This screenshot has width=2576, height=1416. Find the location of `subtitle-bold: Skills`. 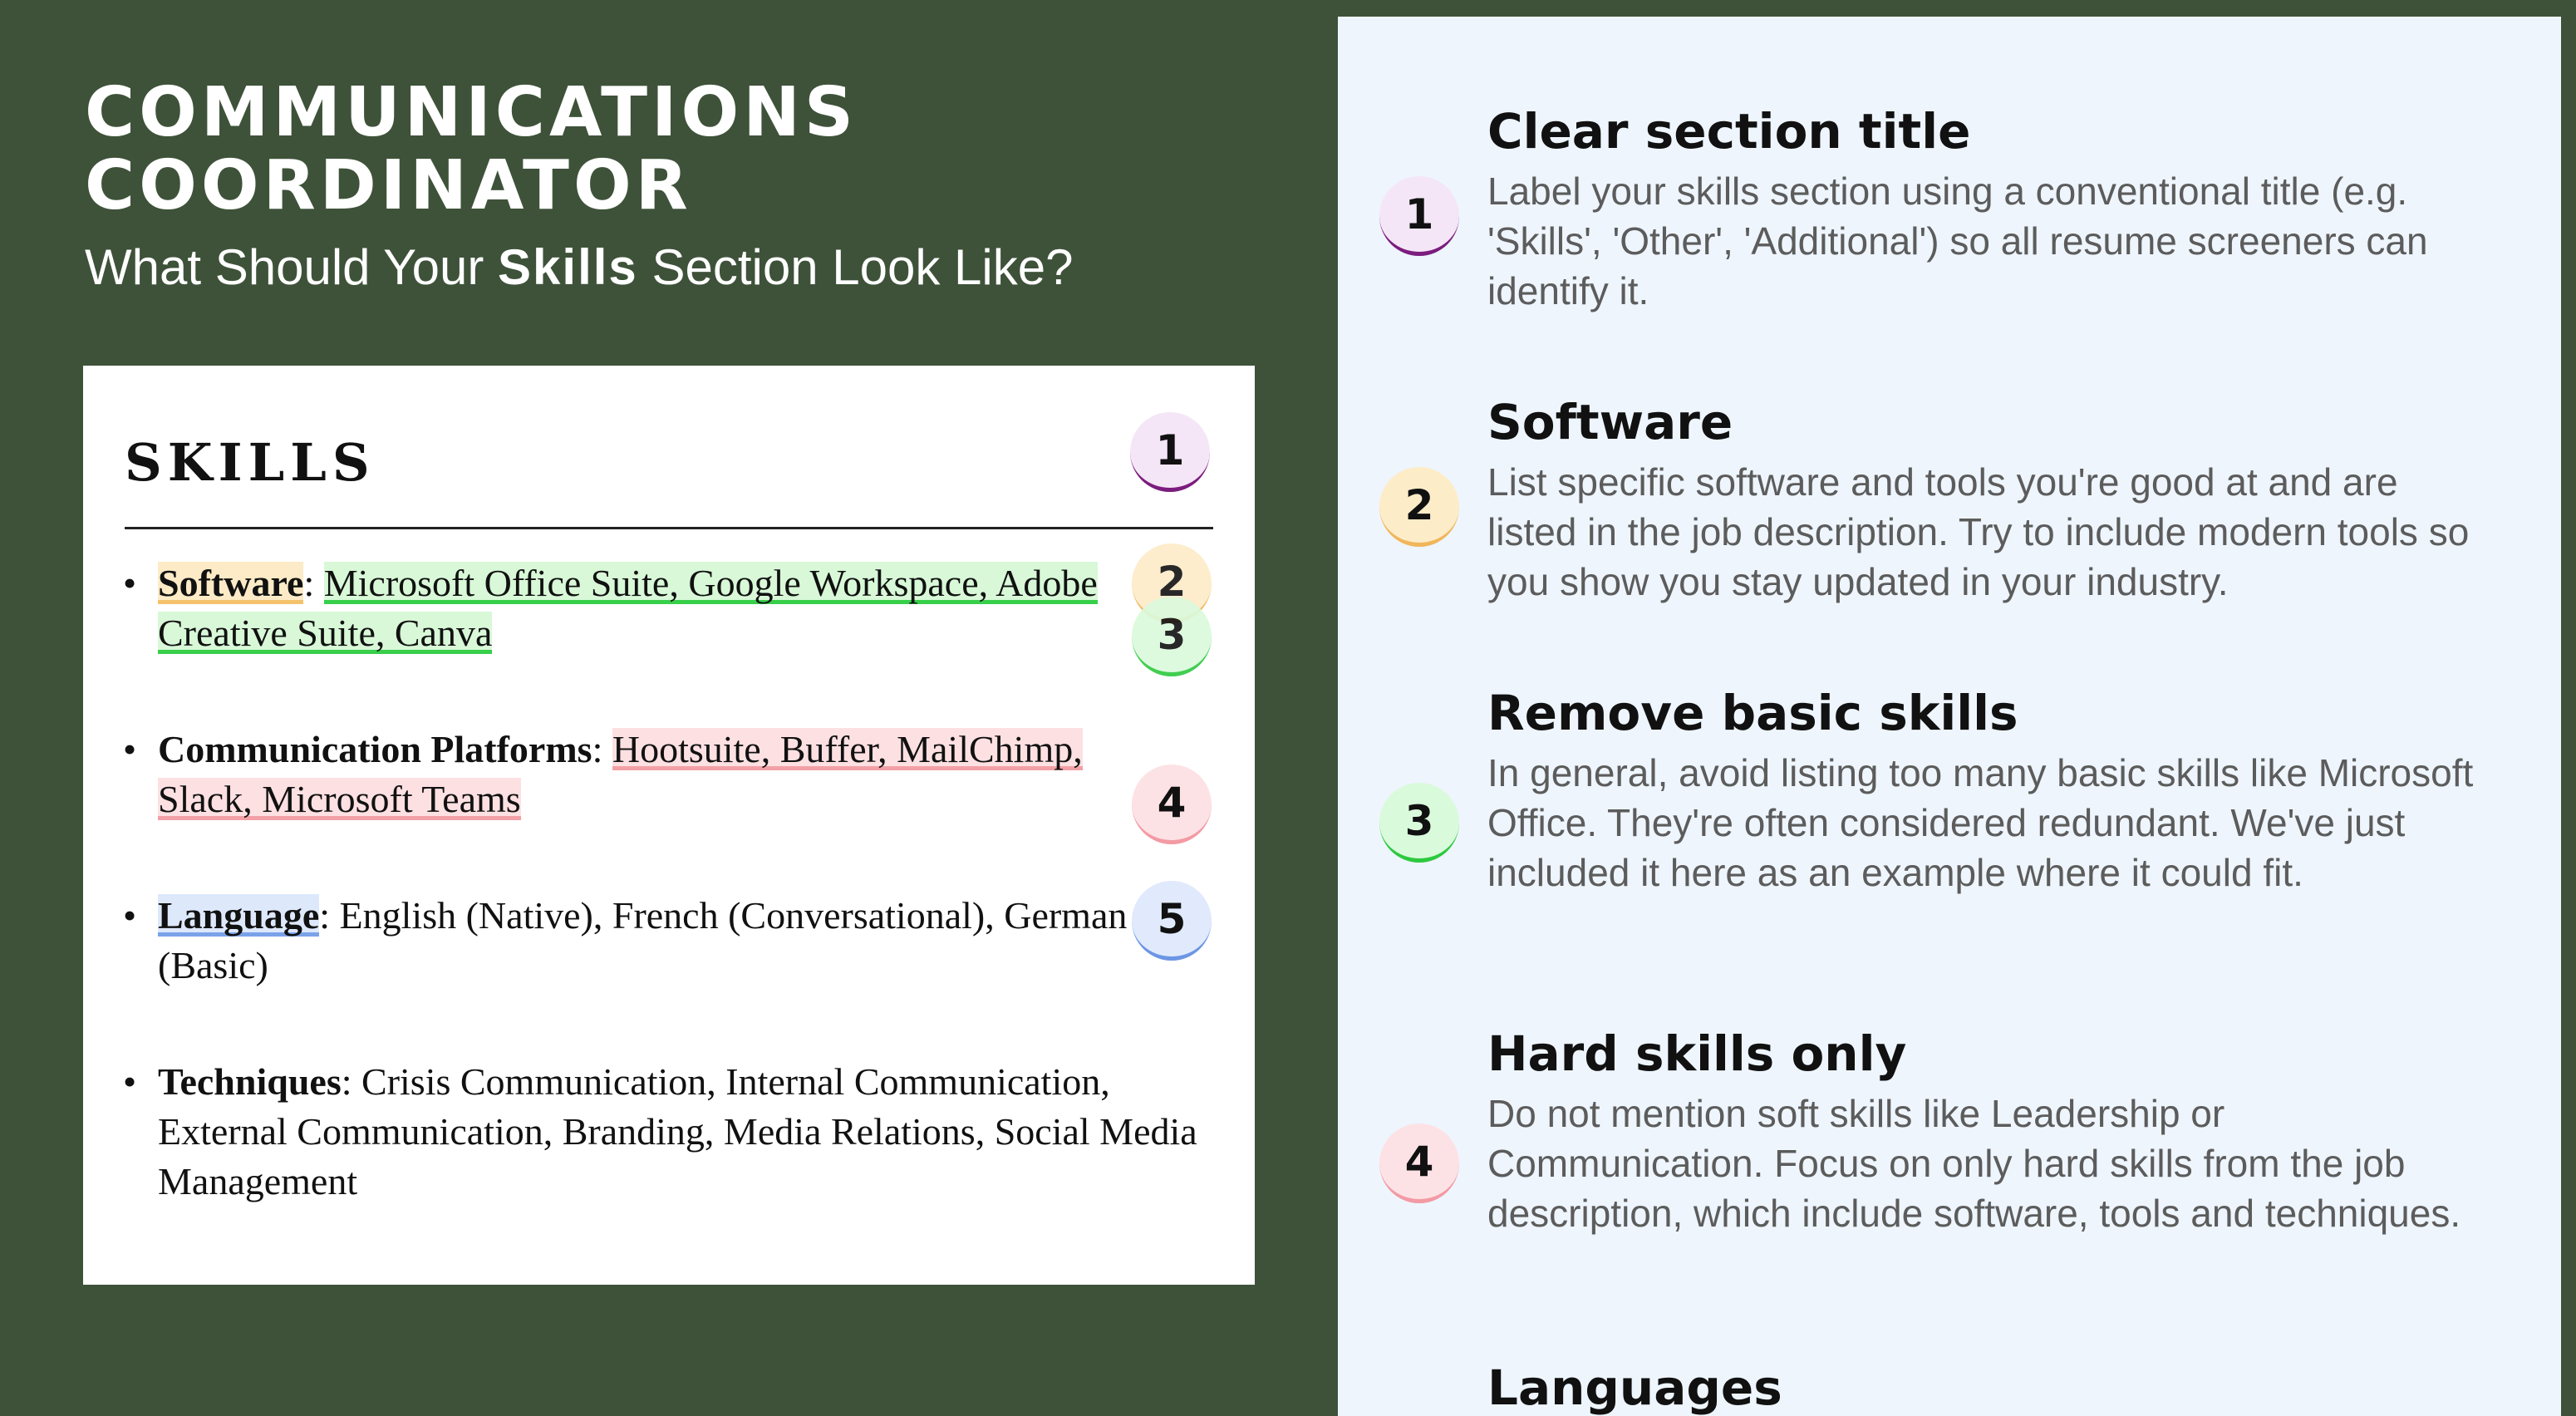

subtitle-bold: Skills is located at coordinates (568, 267).